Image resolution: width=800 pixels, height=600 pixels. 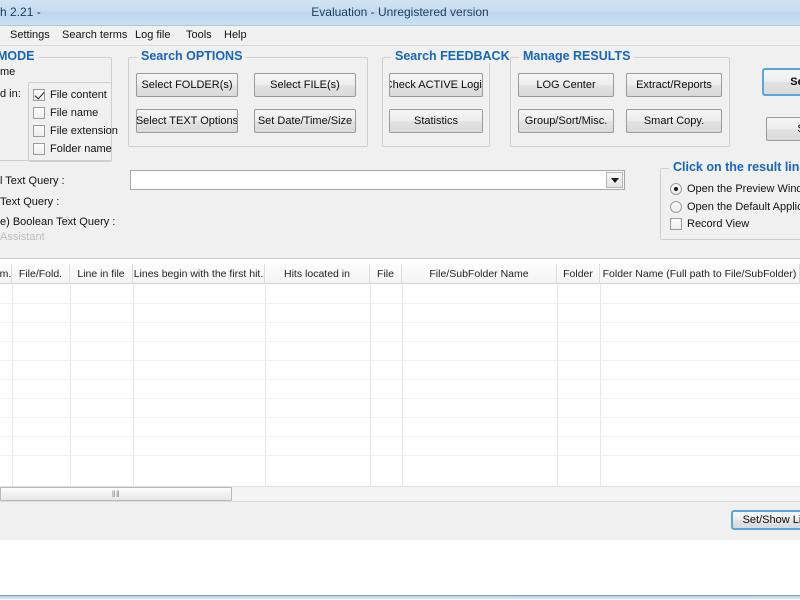 I want to click on mode-name-label: me, so click(x=8, y=72).